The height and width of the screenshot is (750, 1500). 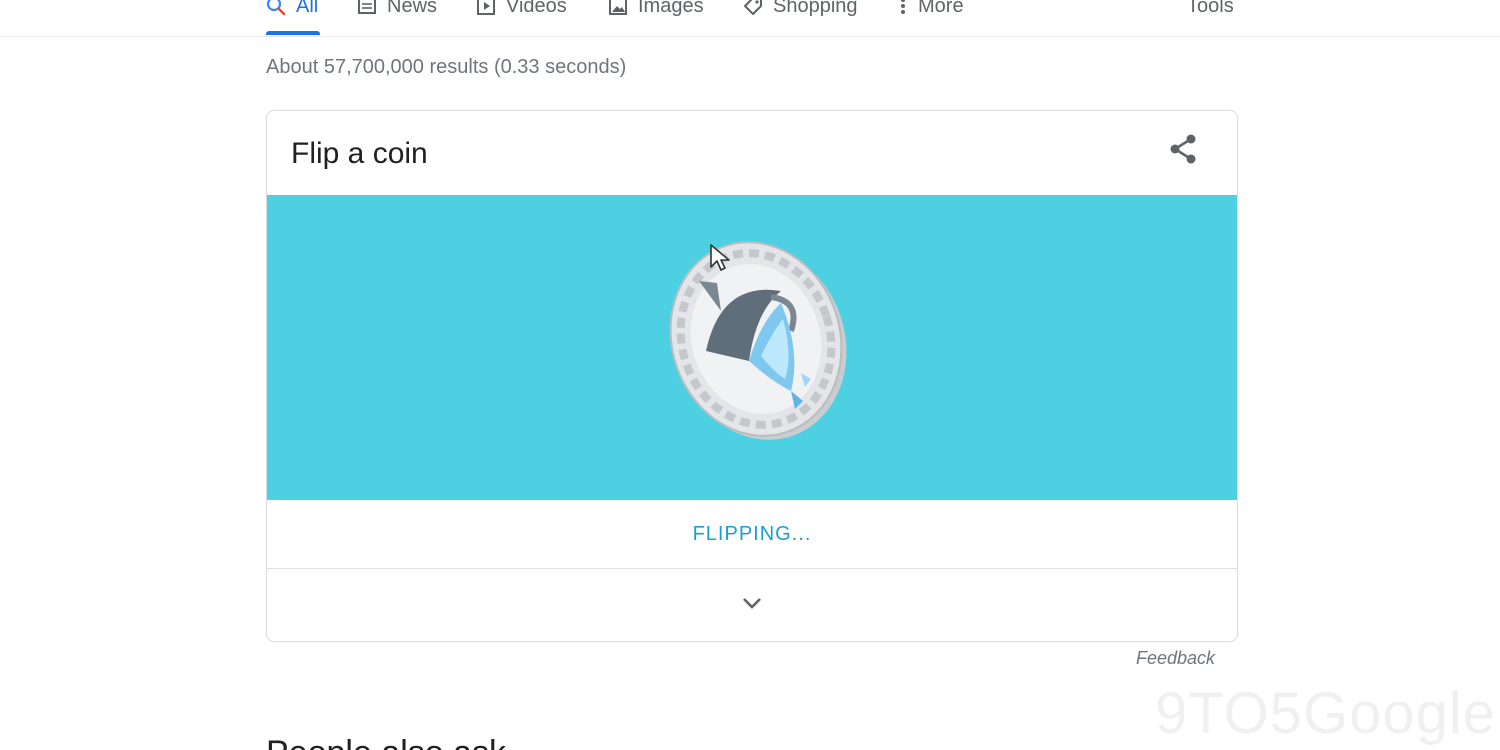 What do you see at coordinates (1210, 8) in the screenshot?
I see `tools-label: Tools` at bounding box center [1210, 8].